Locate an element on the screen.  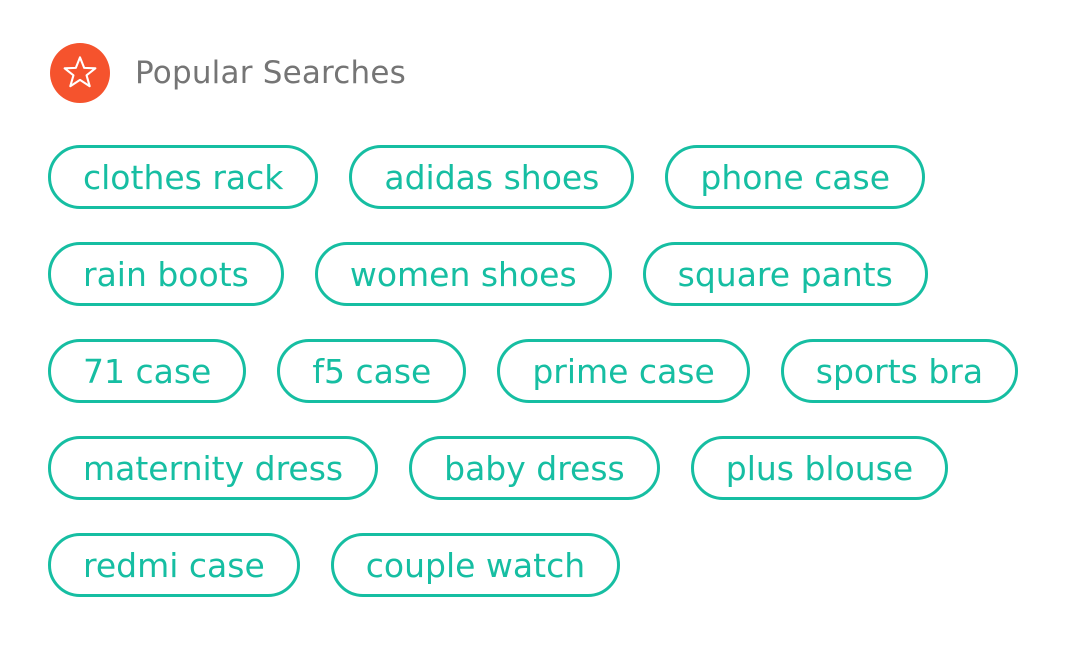
chip-row: rain boots women shoes square pants is located at coordinates (548, 274).